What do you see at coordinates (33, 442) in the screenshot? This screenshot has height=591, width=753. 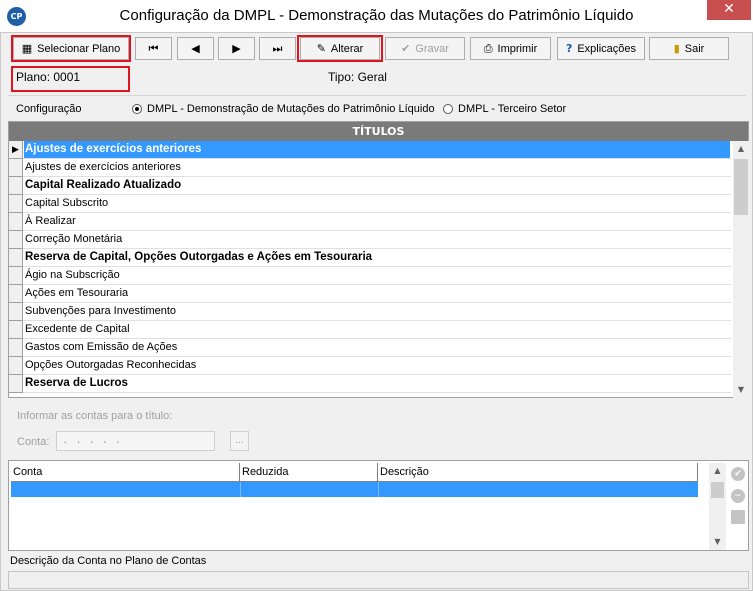 I see `account-label: Conta:` at bounding box center [33, 442].